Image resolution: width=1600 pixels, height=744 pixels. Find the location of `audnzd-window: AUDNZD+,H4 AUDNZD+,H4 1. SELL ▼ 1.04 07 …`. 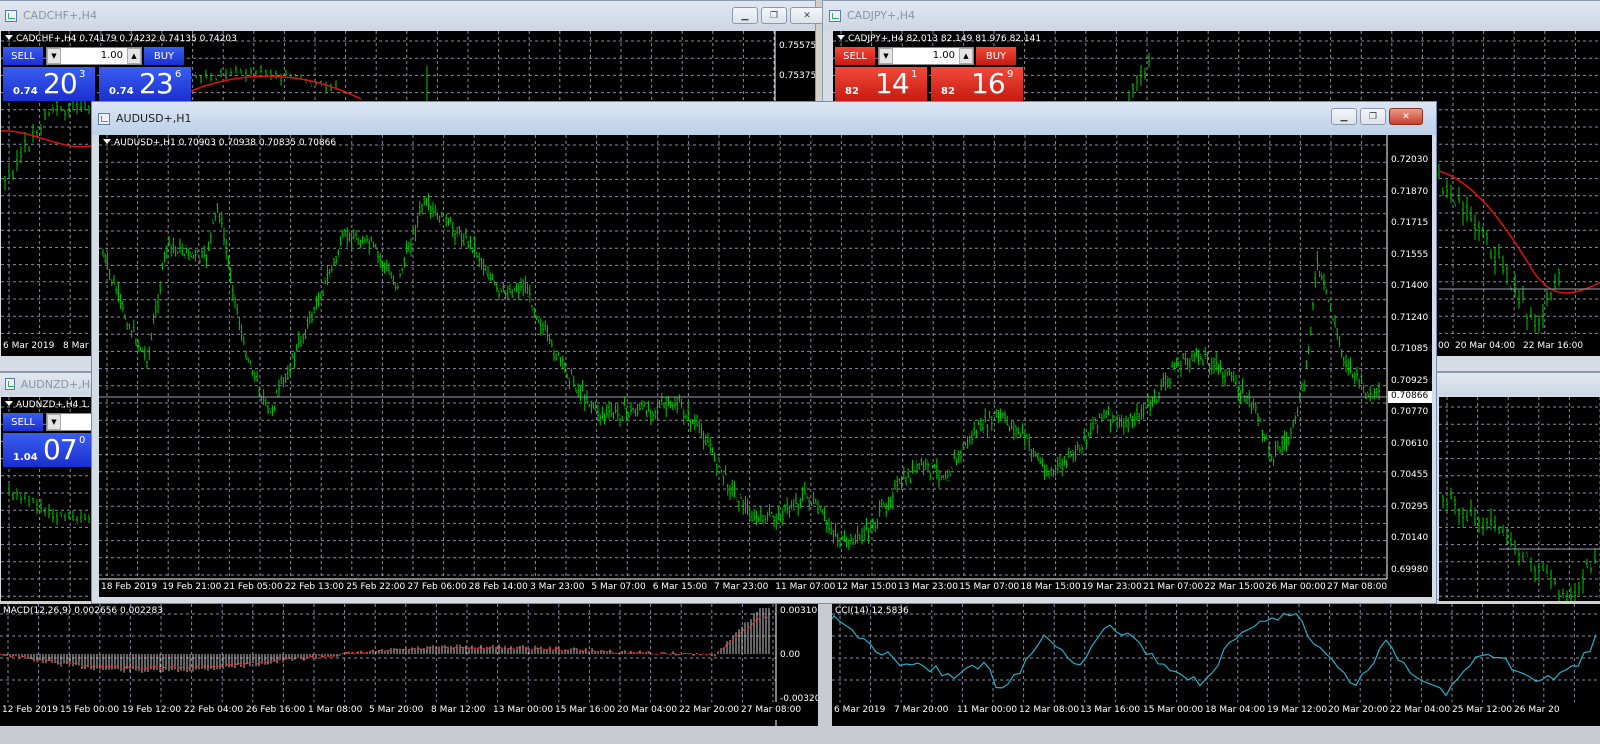

audnzd-window: AUDNZD+,H4 AUDNZD+,H4 1. SELL ▼ 1.04 07 … is located at coordinates (49, 486).